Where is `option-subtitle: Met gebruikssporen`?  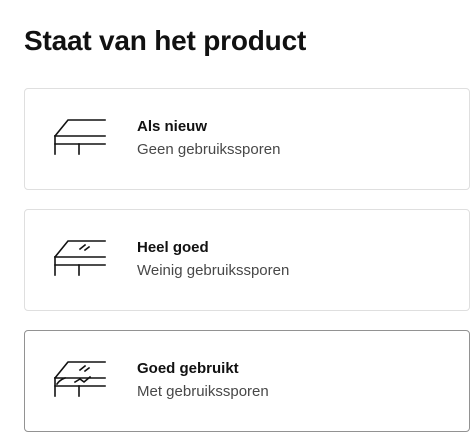
option-subtitle: Met gebruikssporen is located at coordinates (203, 391).